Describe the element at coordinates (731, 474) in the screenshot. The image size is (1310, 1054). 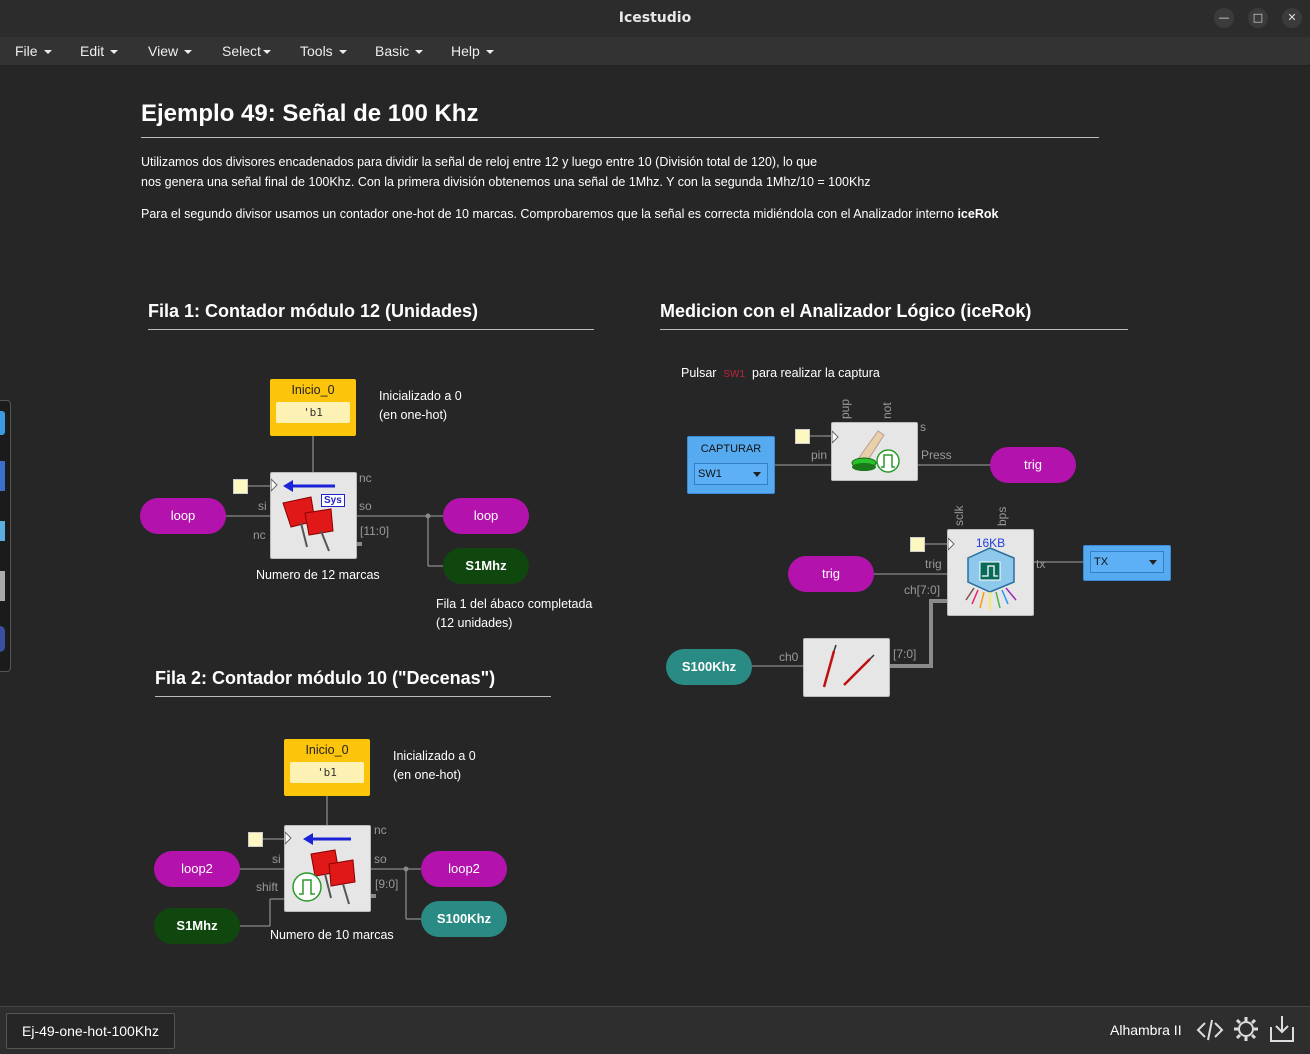
I see `capture-pin-select: SW1` at that location.